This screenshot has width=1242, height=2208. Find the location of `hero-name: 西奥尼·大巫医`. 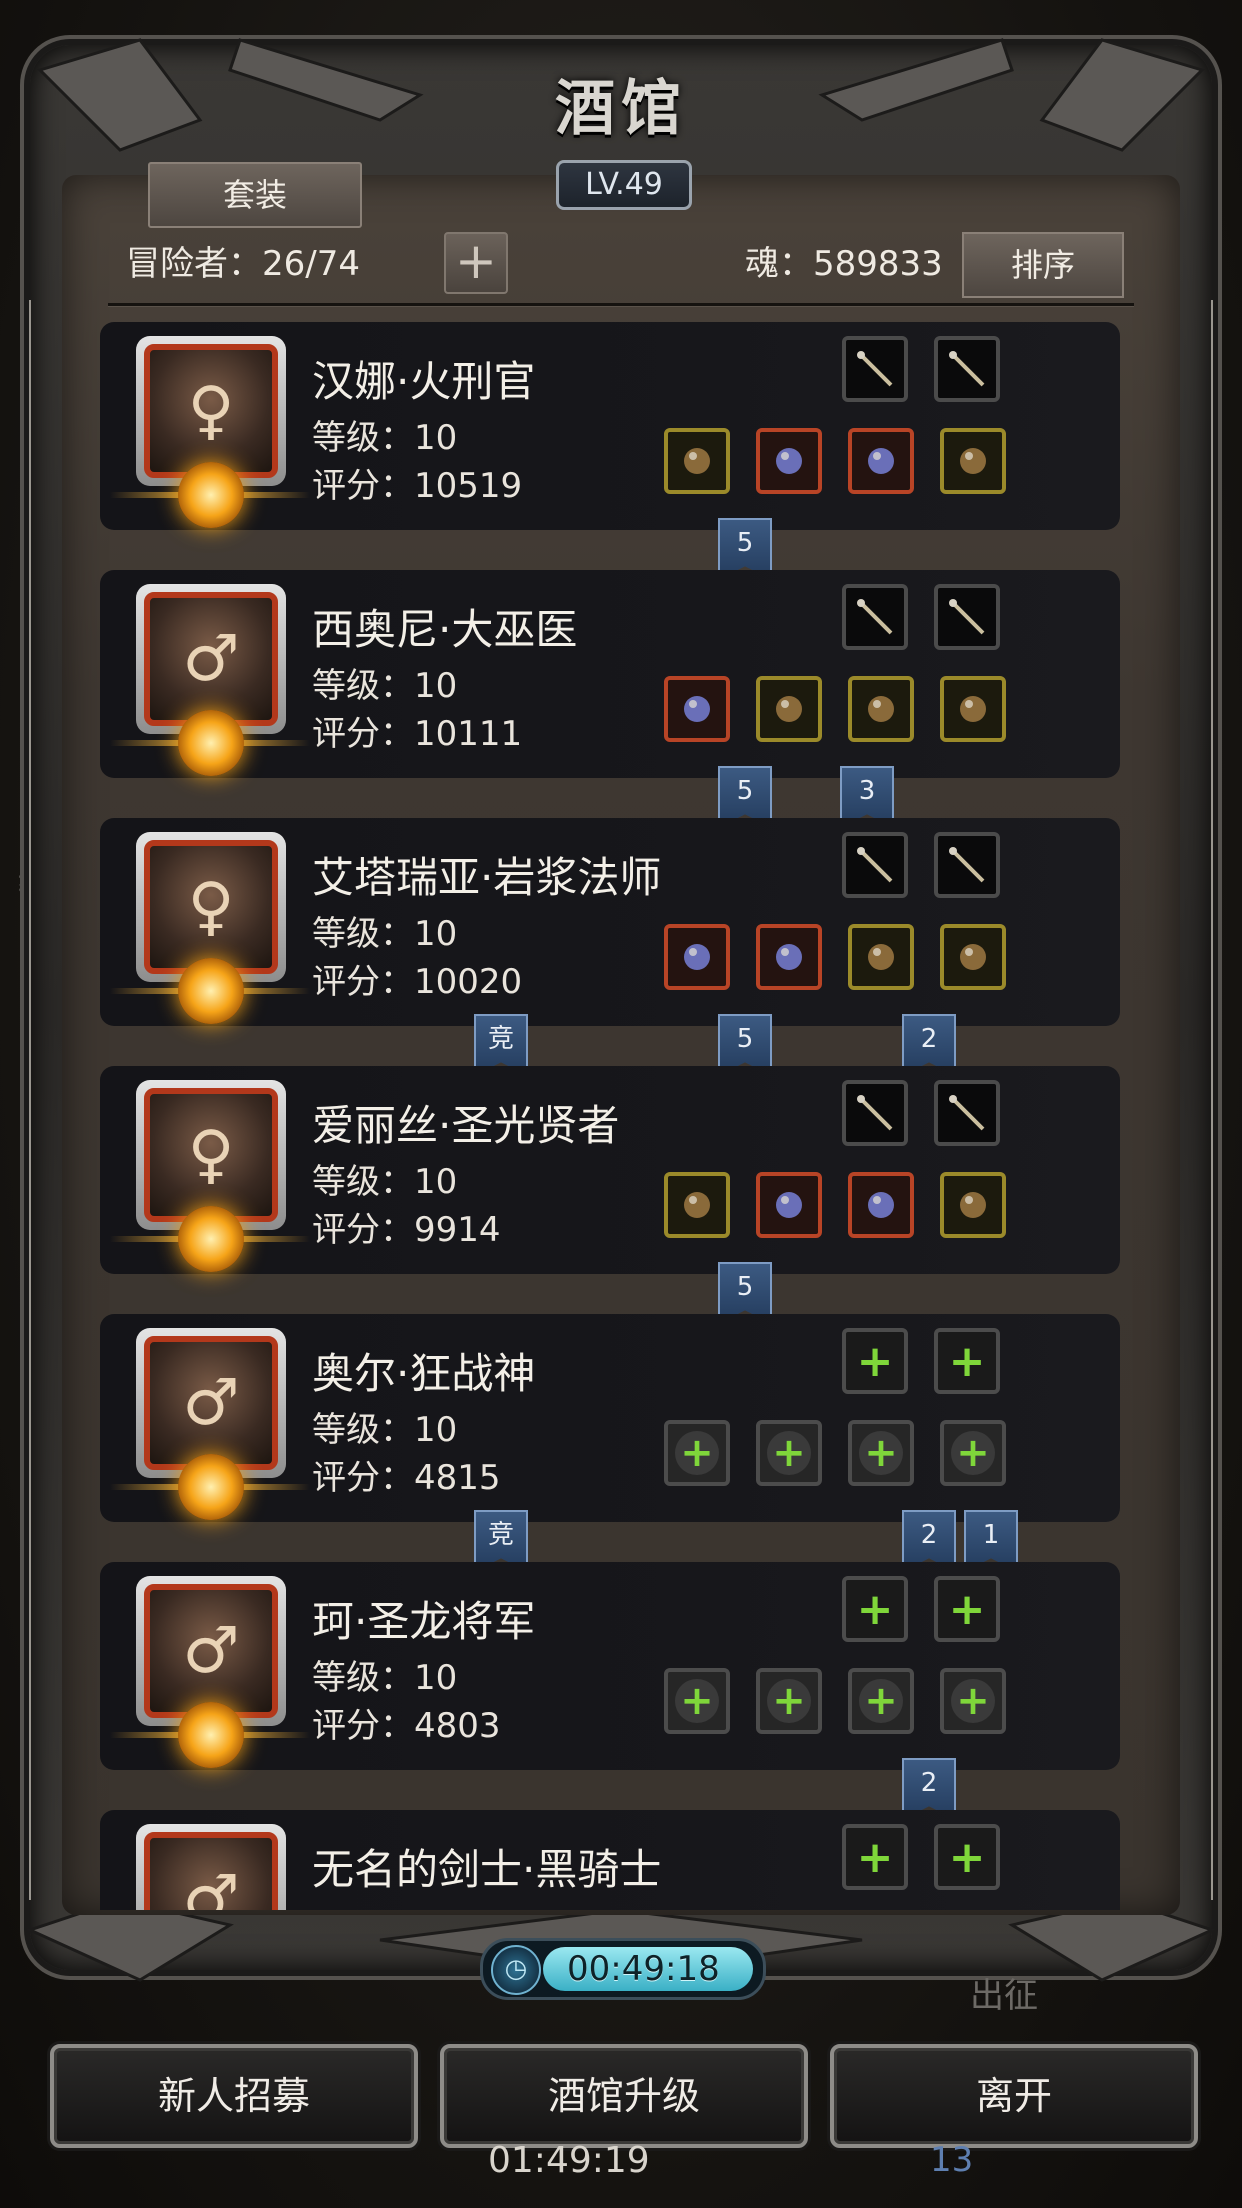

hero-name: 西奥尼·大巫医 is located at coordinates (445, 629).